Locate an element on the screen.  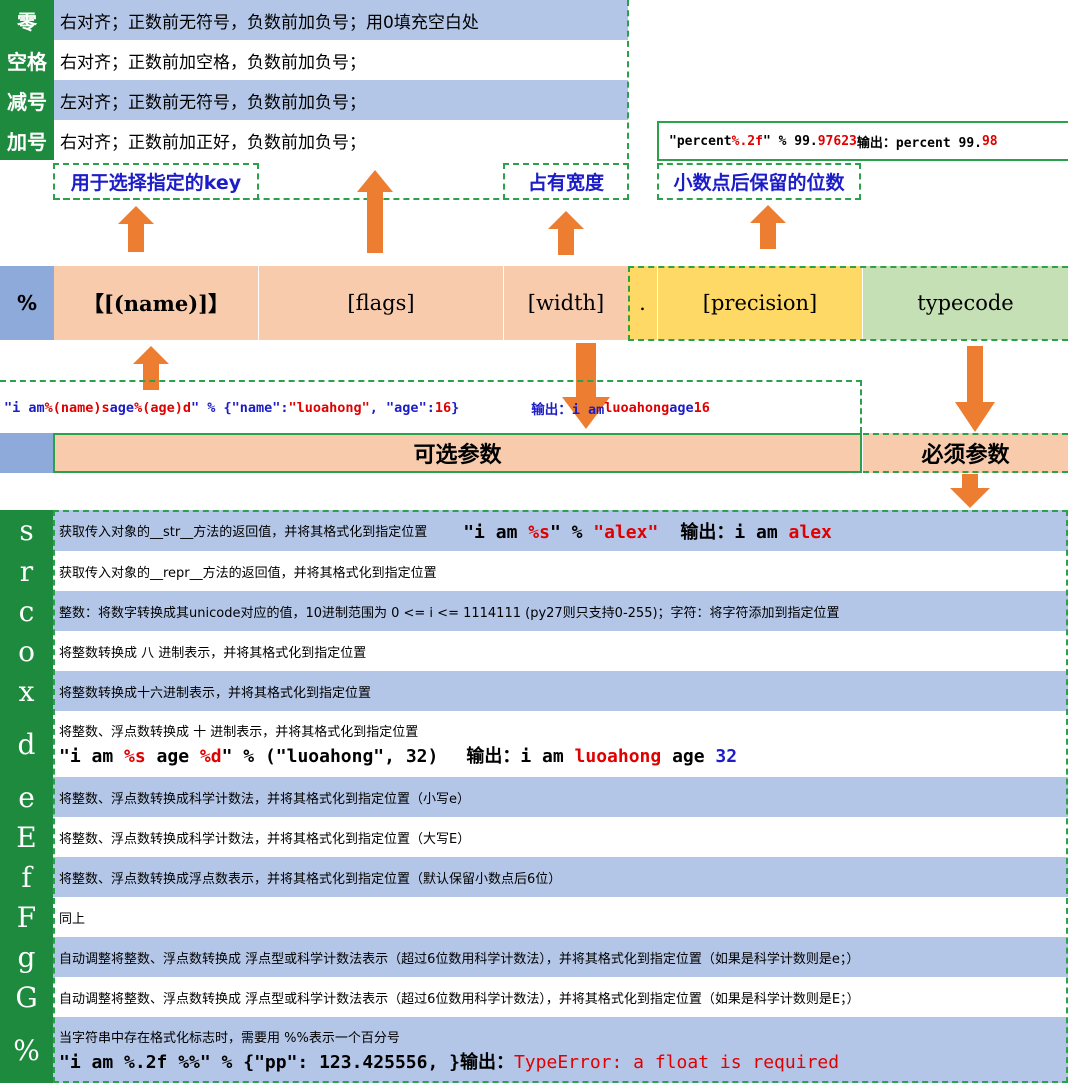
d-example-output: age is located at coordinates (688, 756).